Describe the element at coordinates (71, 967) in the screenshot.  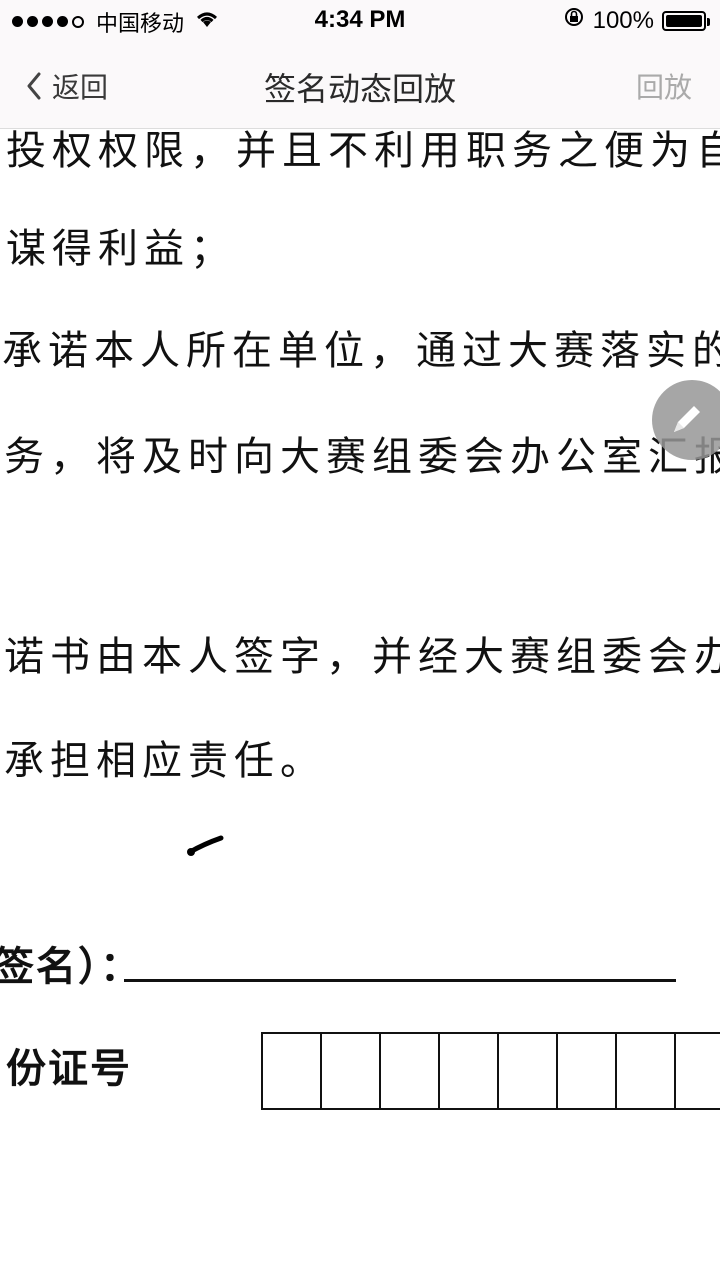
I see `signature-label: 签名）：` at that location.